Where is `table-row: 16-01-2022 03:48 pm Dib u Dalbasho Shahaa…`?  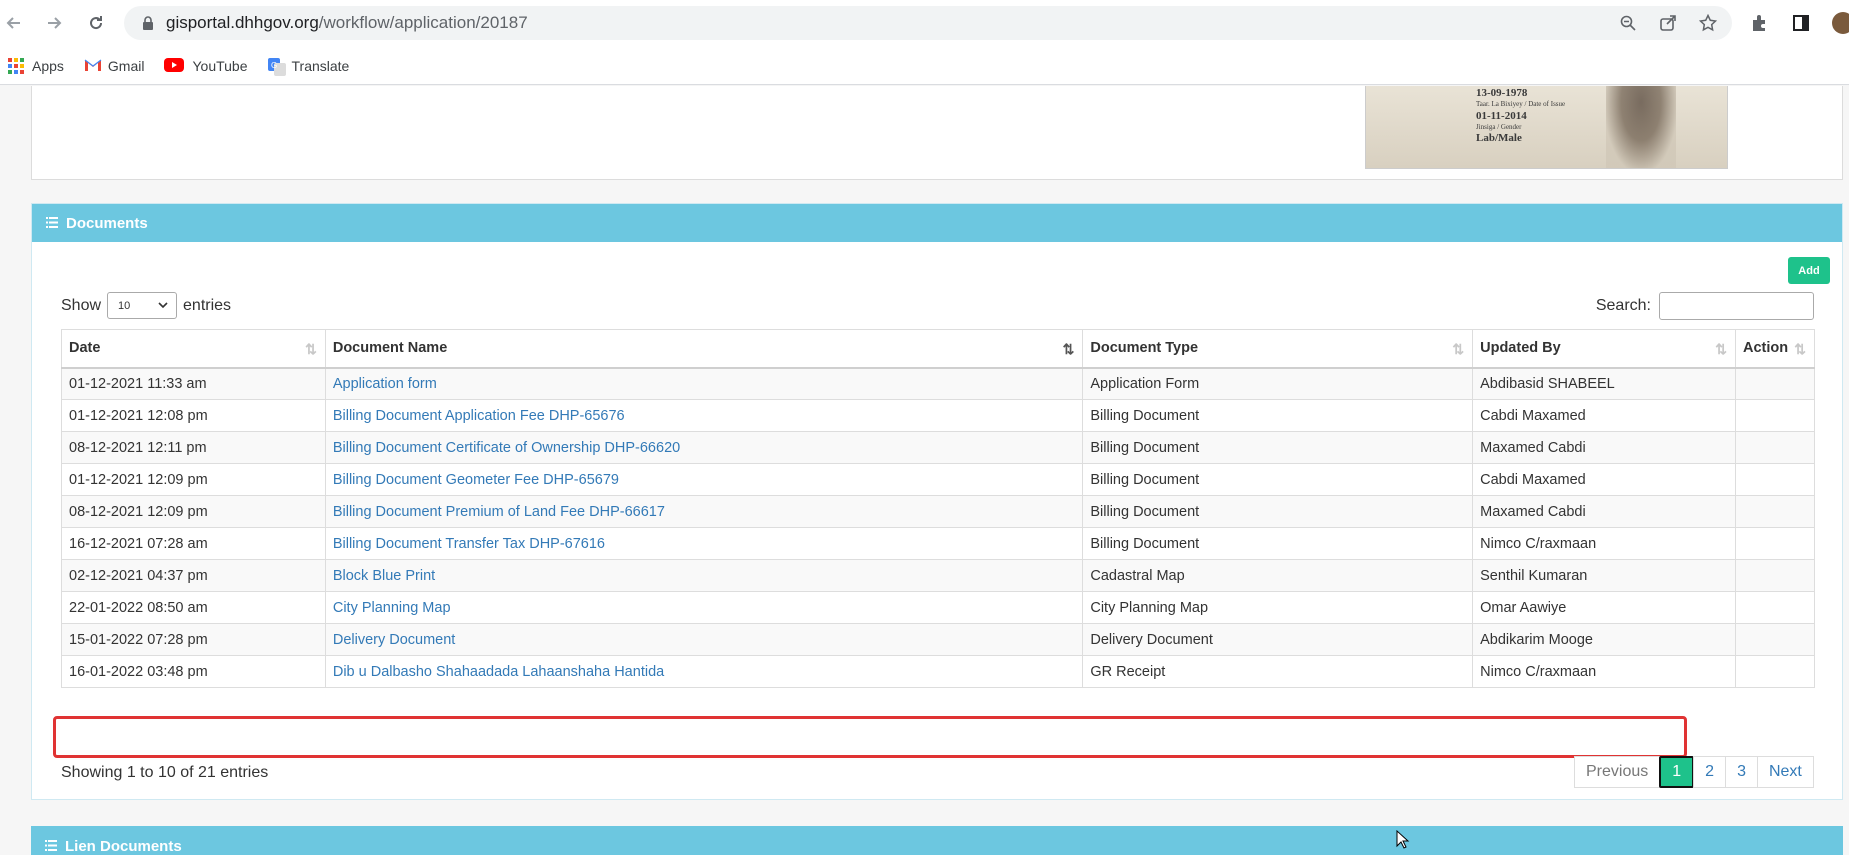
table-row: 16-01-2022 03:48 pm Dib u Dalbasho Shahaa… is located at coordinates (938, 671).